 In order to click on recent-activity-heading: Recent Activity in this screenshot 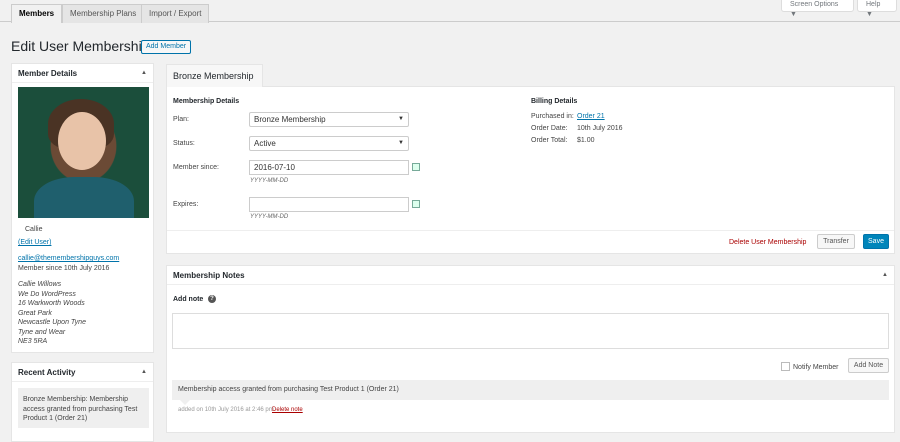, I will do `click(47, 372)`.